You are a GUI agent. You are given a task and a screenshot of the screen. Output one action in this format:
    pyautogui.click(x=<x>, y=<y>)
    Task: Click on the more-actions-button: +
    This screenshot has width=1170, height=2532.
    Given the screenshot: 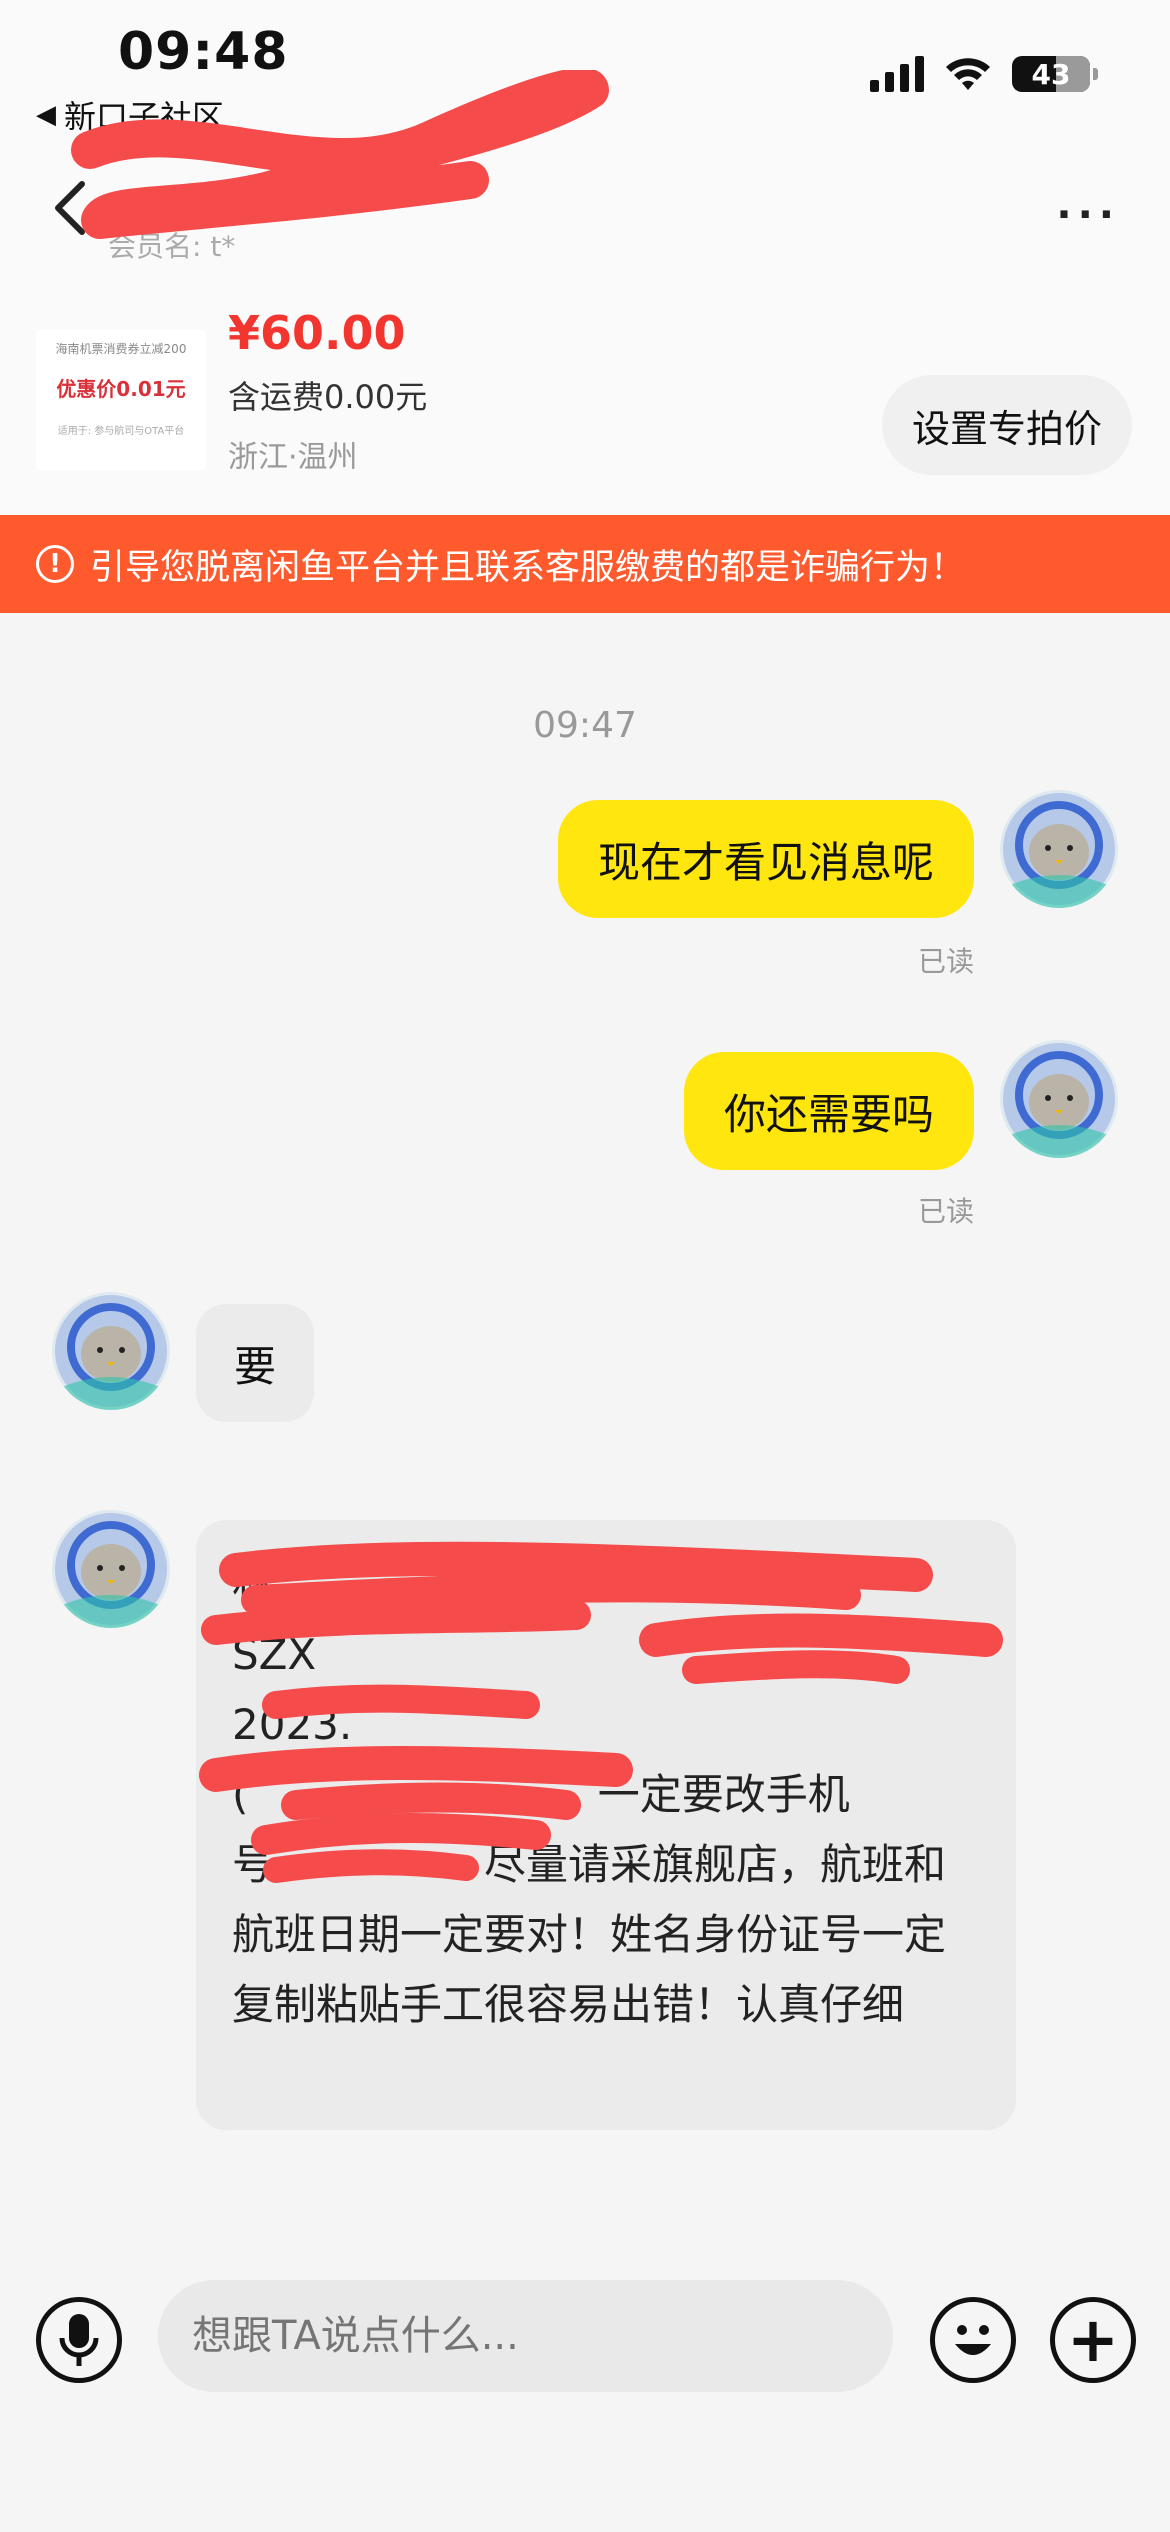 What is the action you would take?
    pyautogui.click(x=1093, y=2340)
    